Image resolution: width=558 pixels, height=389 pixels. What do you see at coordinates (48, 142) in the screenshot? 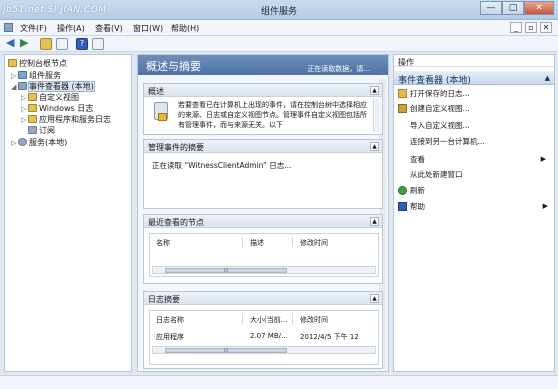
I see `tree-item-label: 服务(本地)` at bounding box center [48, 142].